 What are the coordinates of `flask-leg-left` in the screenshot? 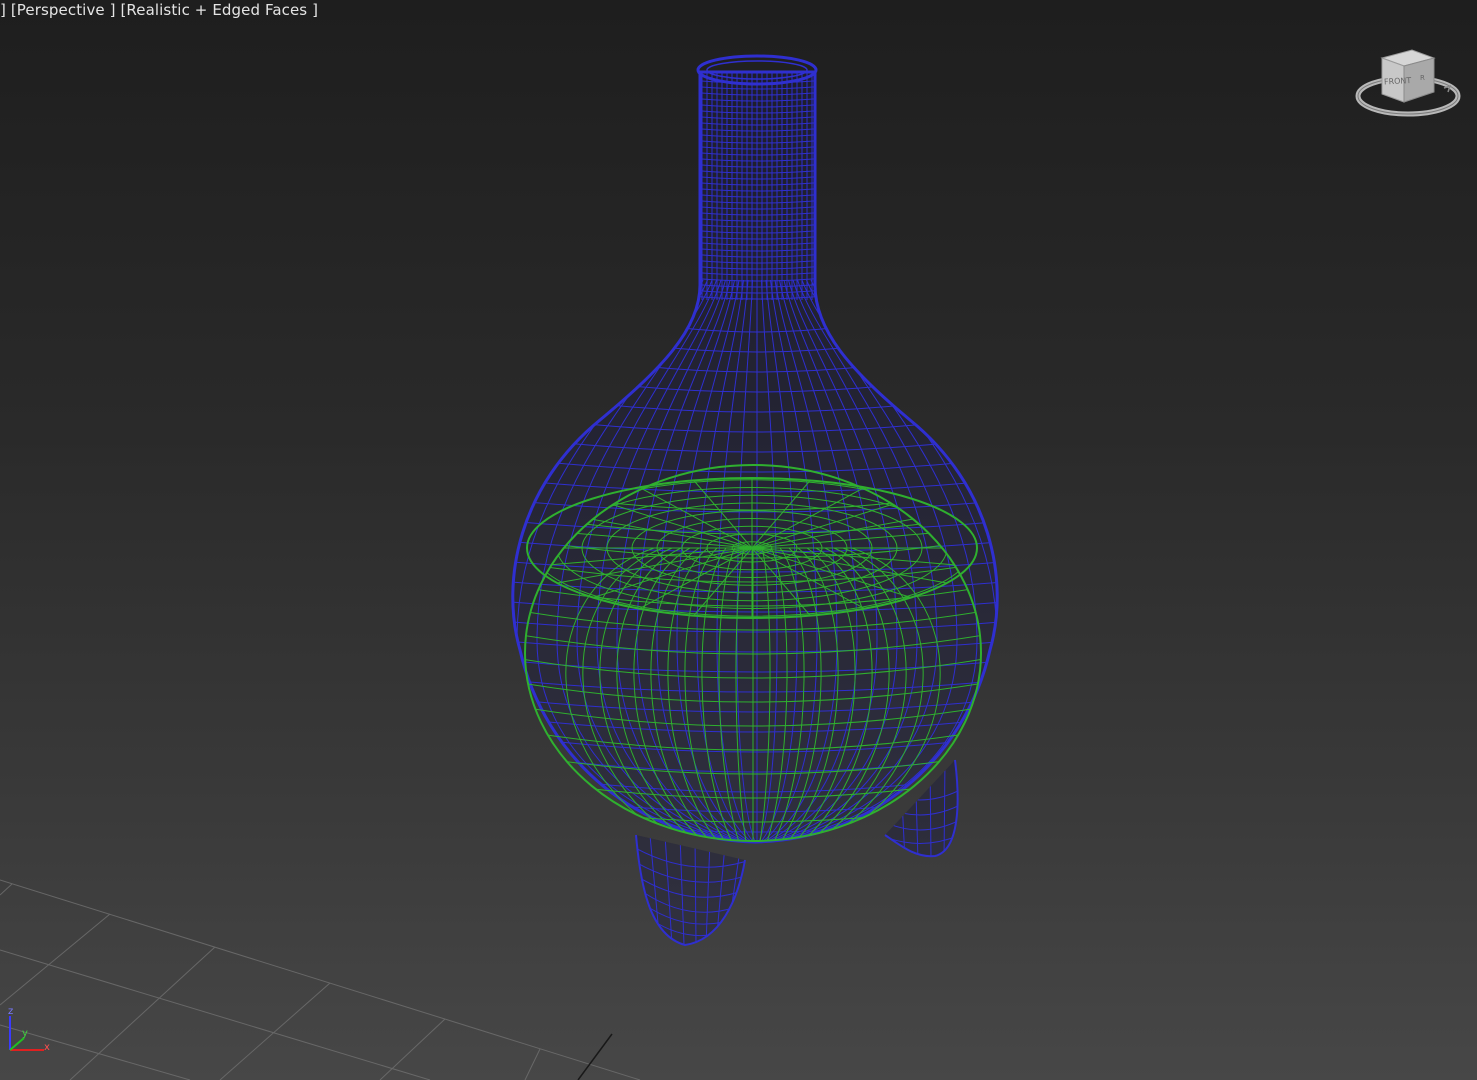 It's located at (690, 890).